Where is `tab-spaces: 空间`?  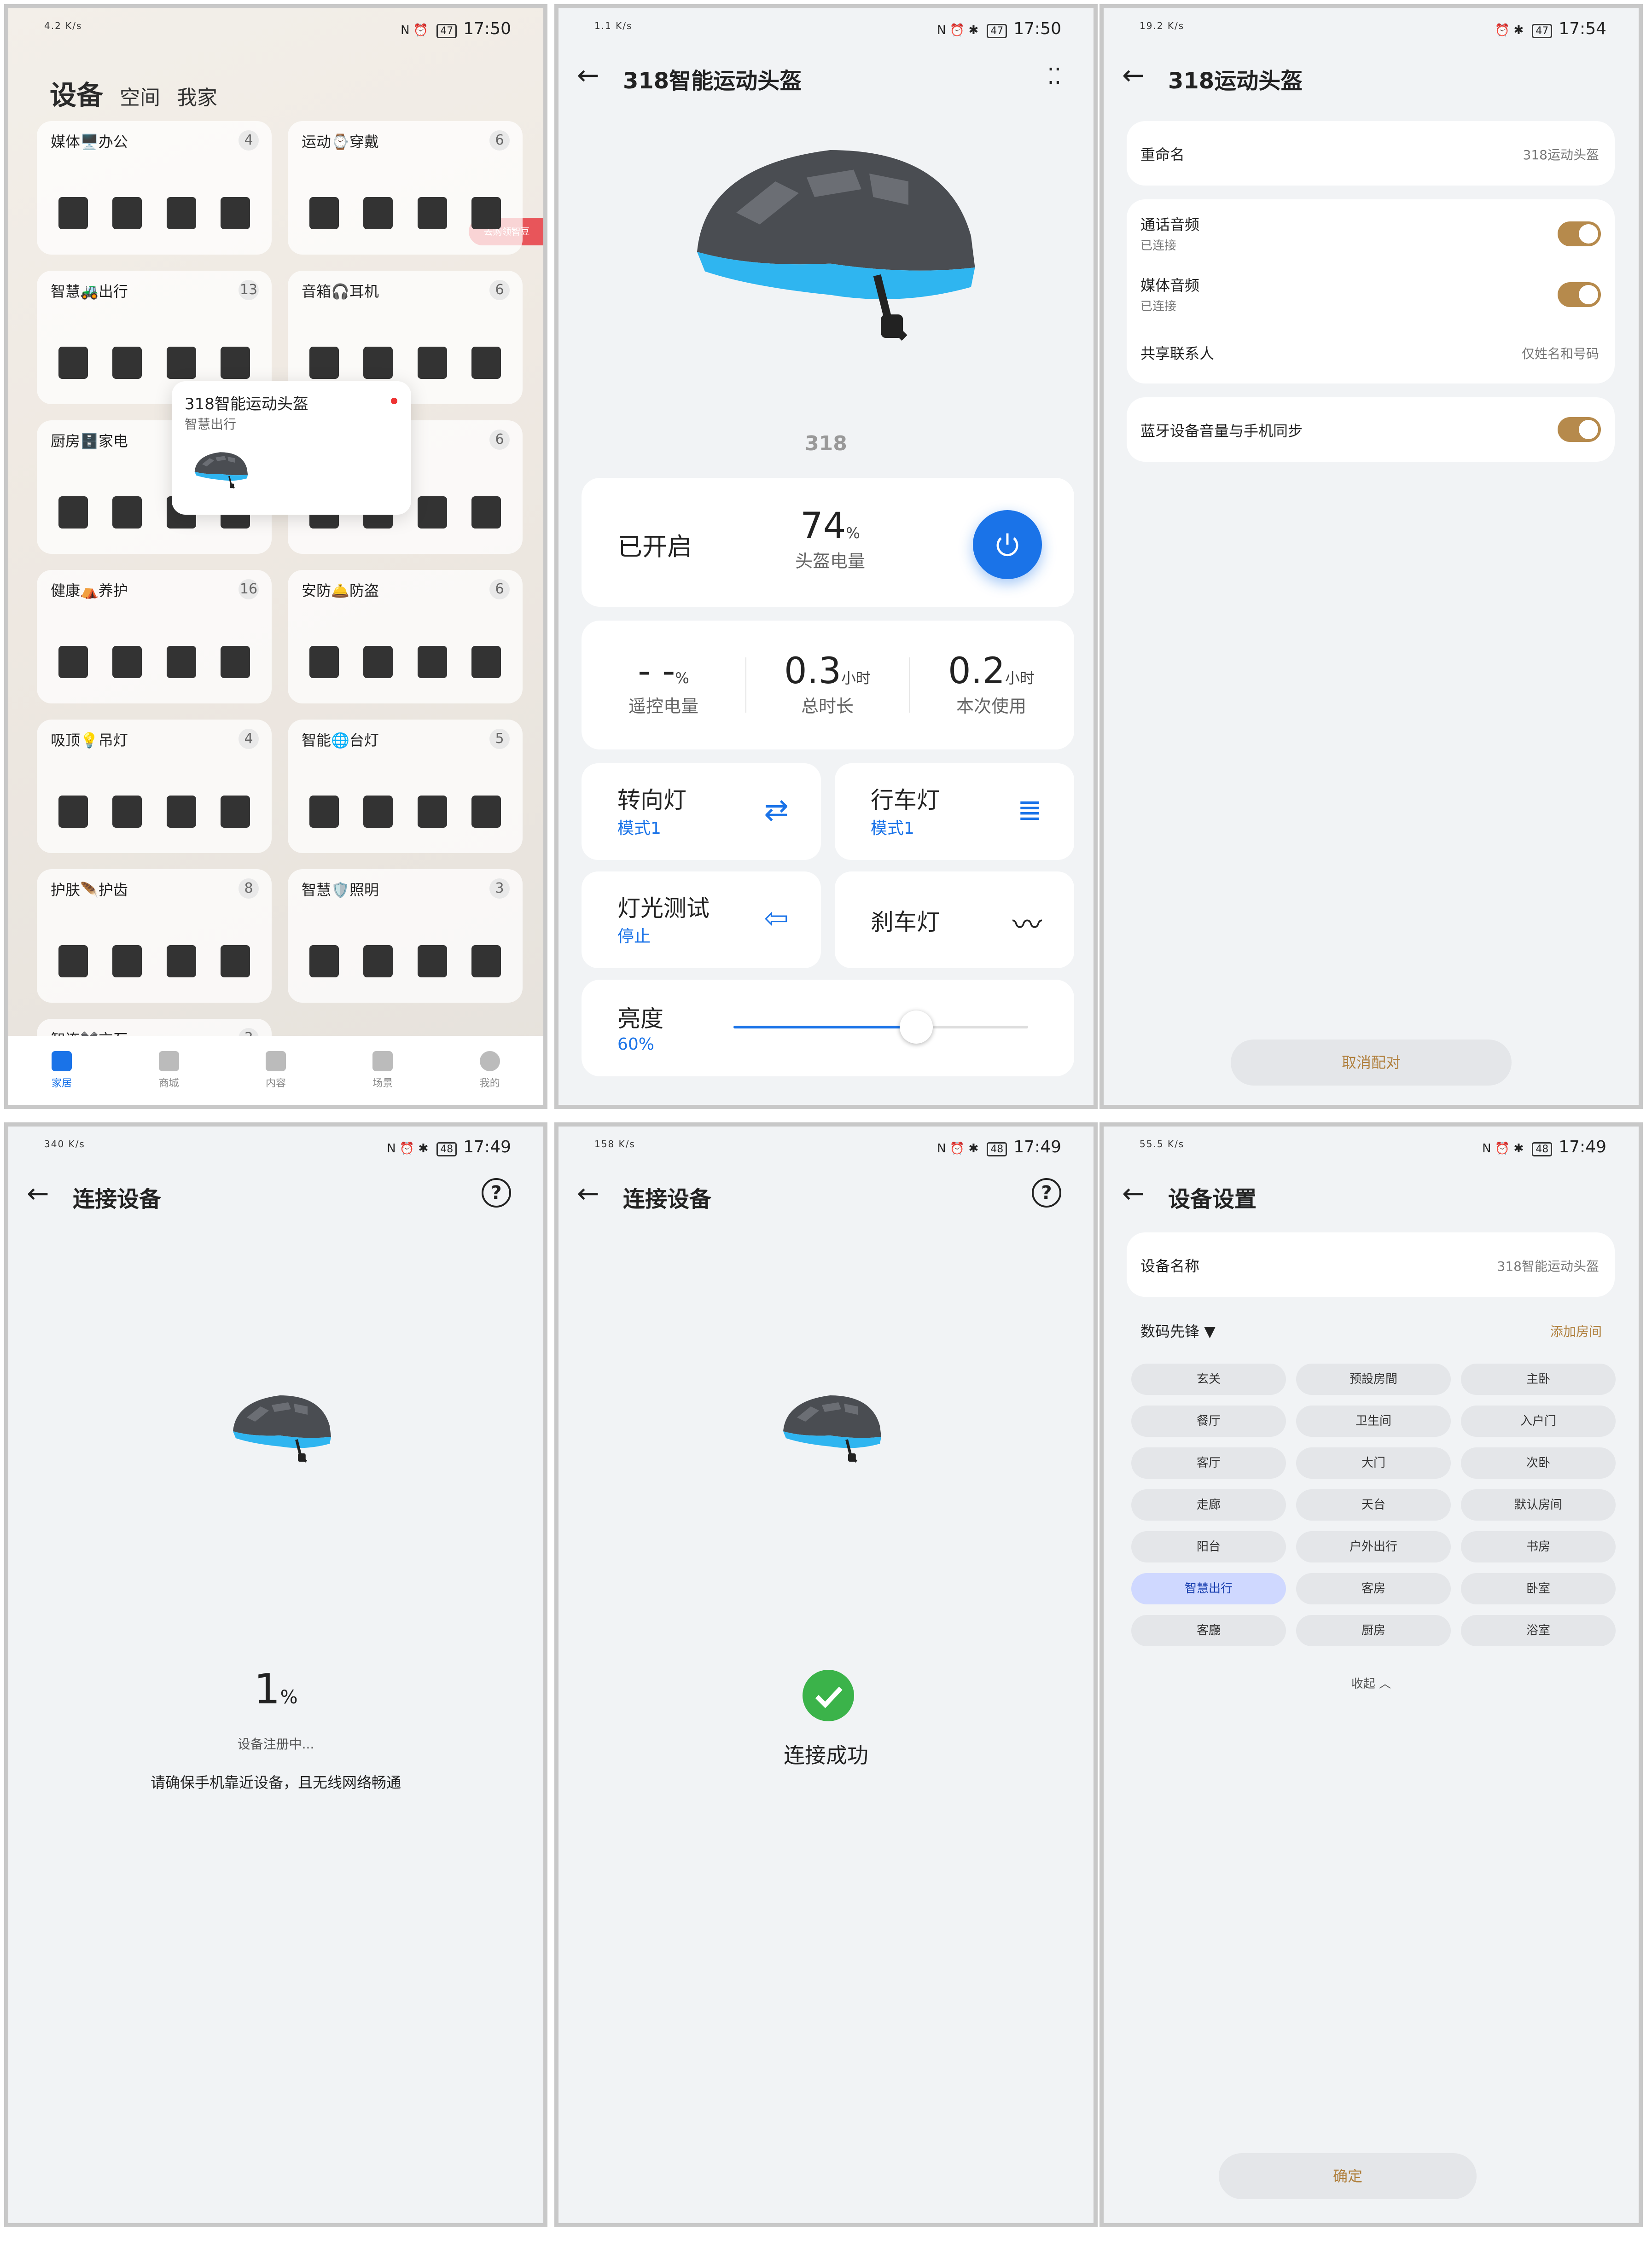
tab-spaces: 空间 is located at coordinates (140, 98).